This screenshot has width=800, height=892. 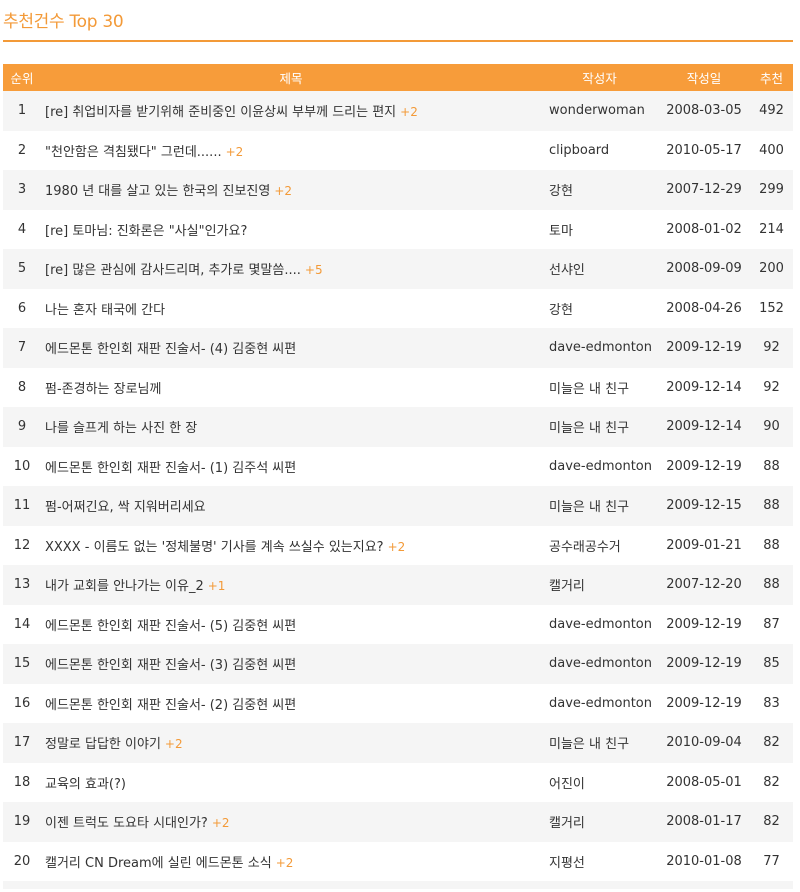 What do you see at coordinates (771, 861) in the screenshot?
I see `row-recommend-count: 77` at bounding box center [771, 861].